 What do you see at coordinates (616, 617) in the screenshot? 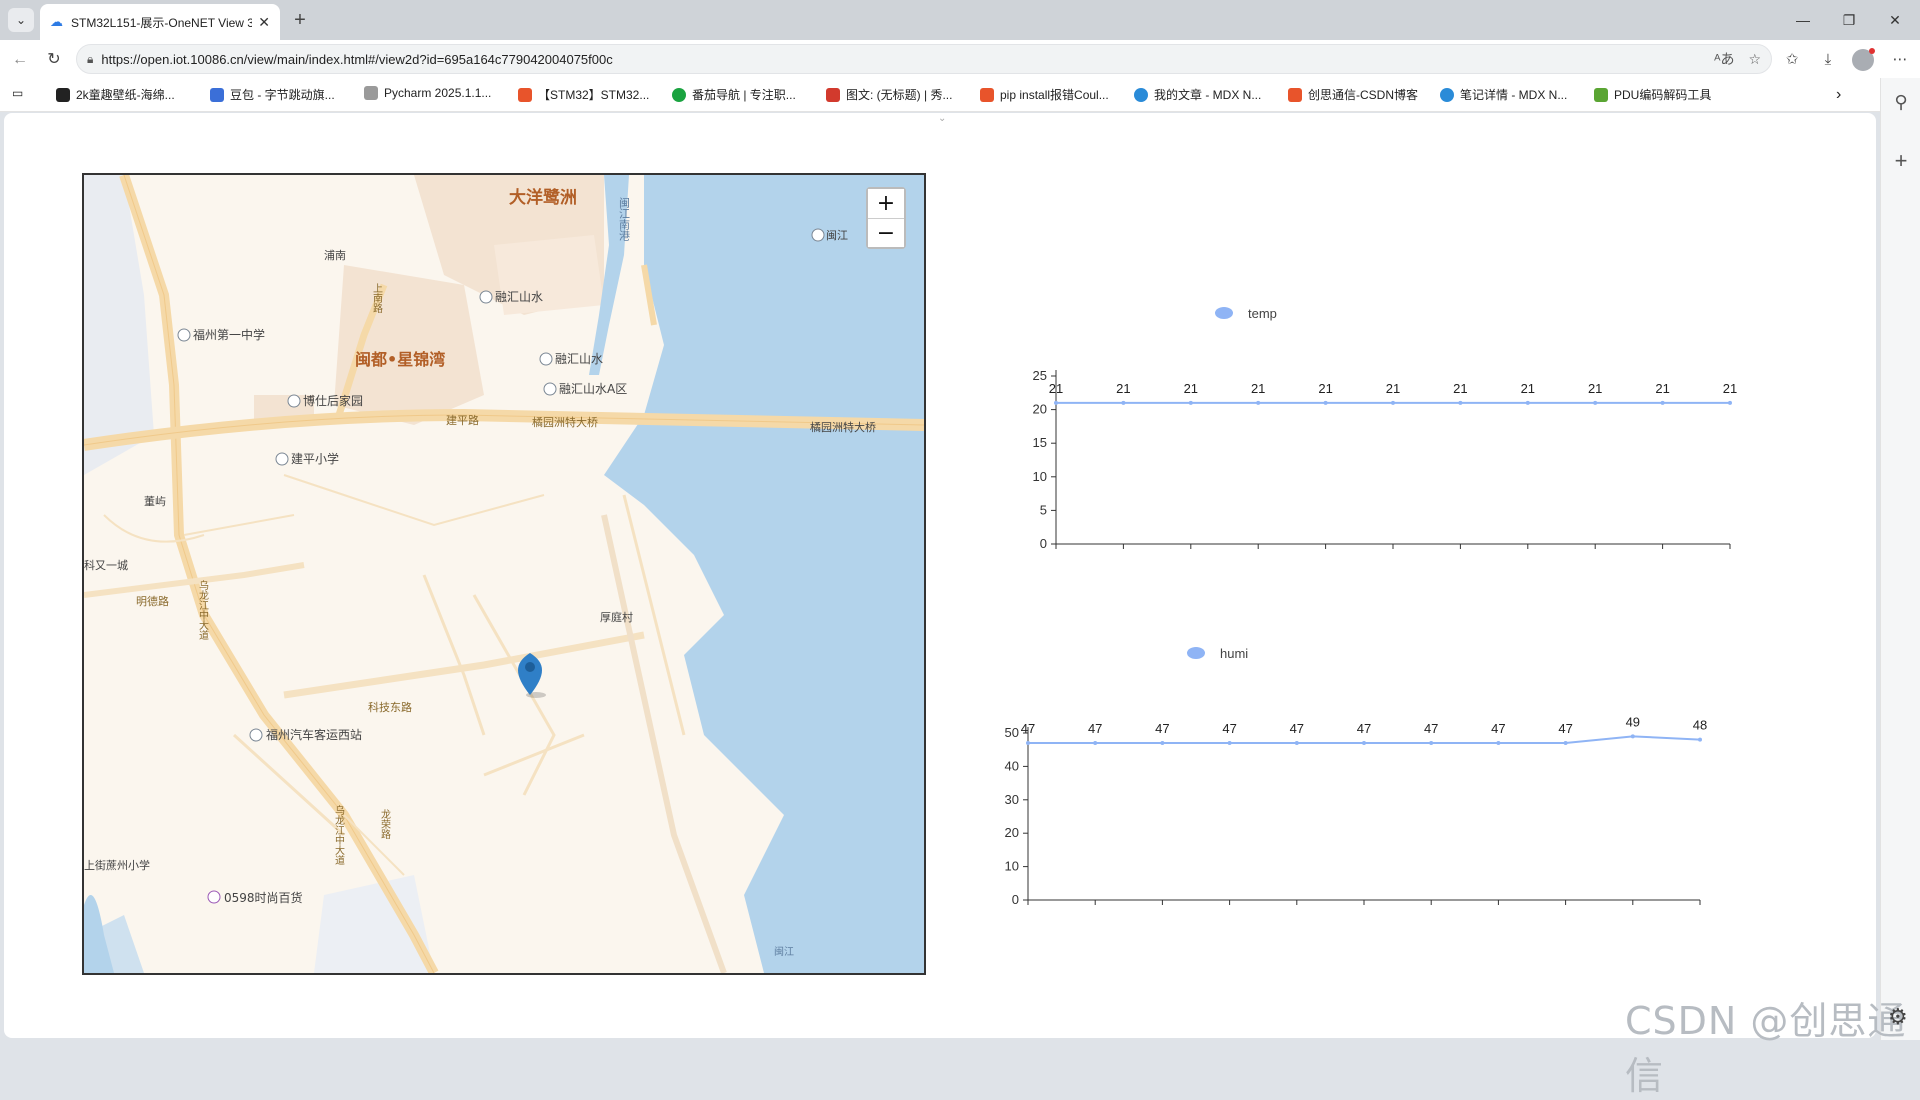
I see `map-label-houting: 厚庭村` at bounding box center [616, 617].